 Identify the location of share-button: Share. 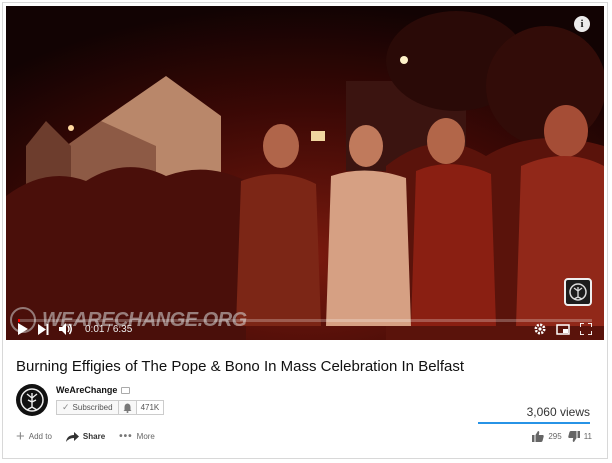
(85, 436).